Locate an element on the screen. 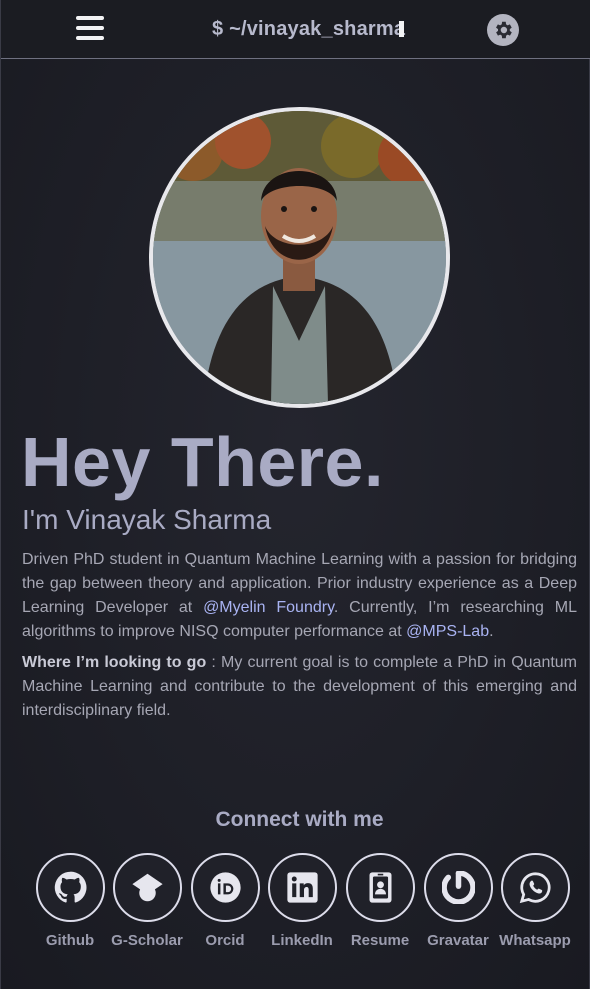  social-label: Whatsapp is located at coordinates (535, 940).